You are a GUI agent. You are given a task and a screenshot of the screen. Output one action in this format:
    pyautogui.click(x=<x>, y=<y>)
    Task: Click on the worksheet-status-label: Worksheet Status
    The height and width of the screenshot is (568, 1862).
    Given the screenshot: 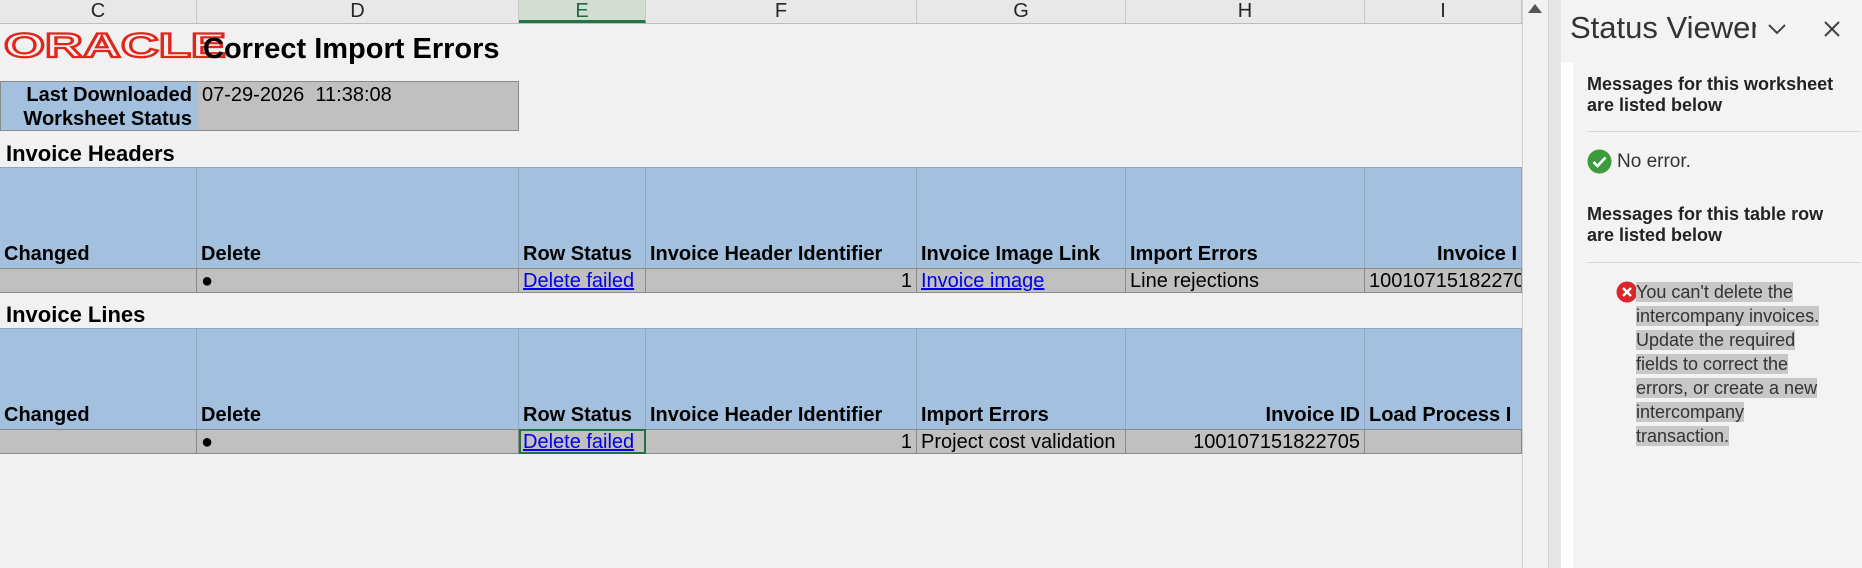 What is the action you would take?
    pyautogui.click(x=107, y=119)
    